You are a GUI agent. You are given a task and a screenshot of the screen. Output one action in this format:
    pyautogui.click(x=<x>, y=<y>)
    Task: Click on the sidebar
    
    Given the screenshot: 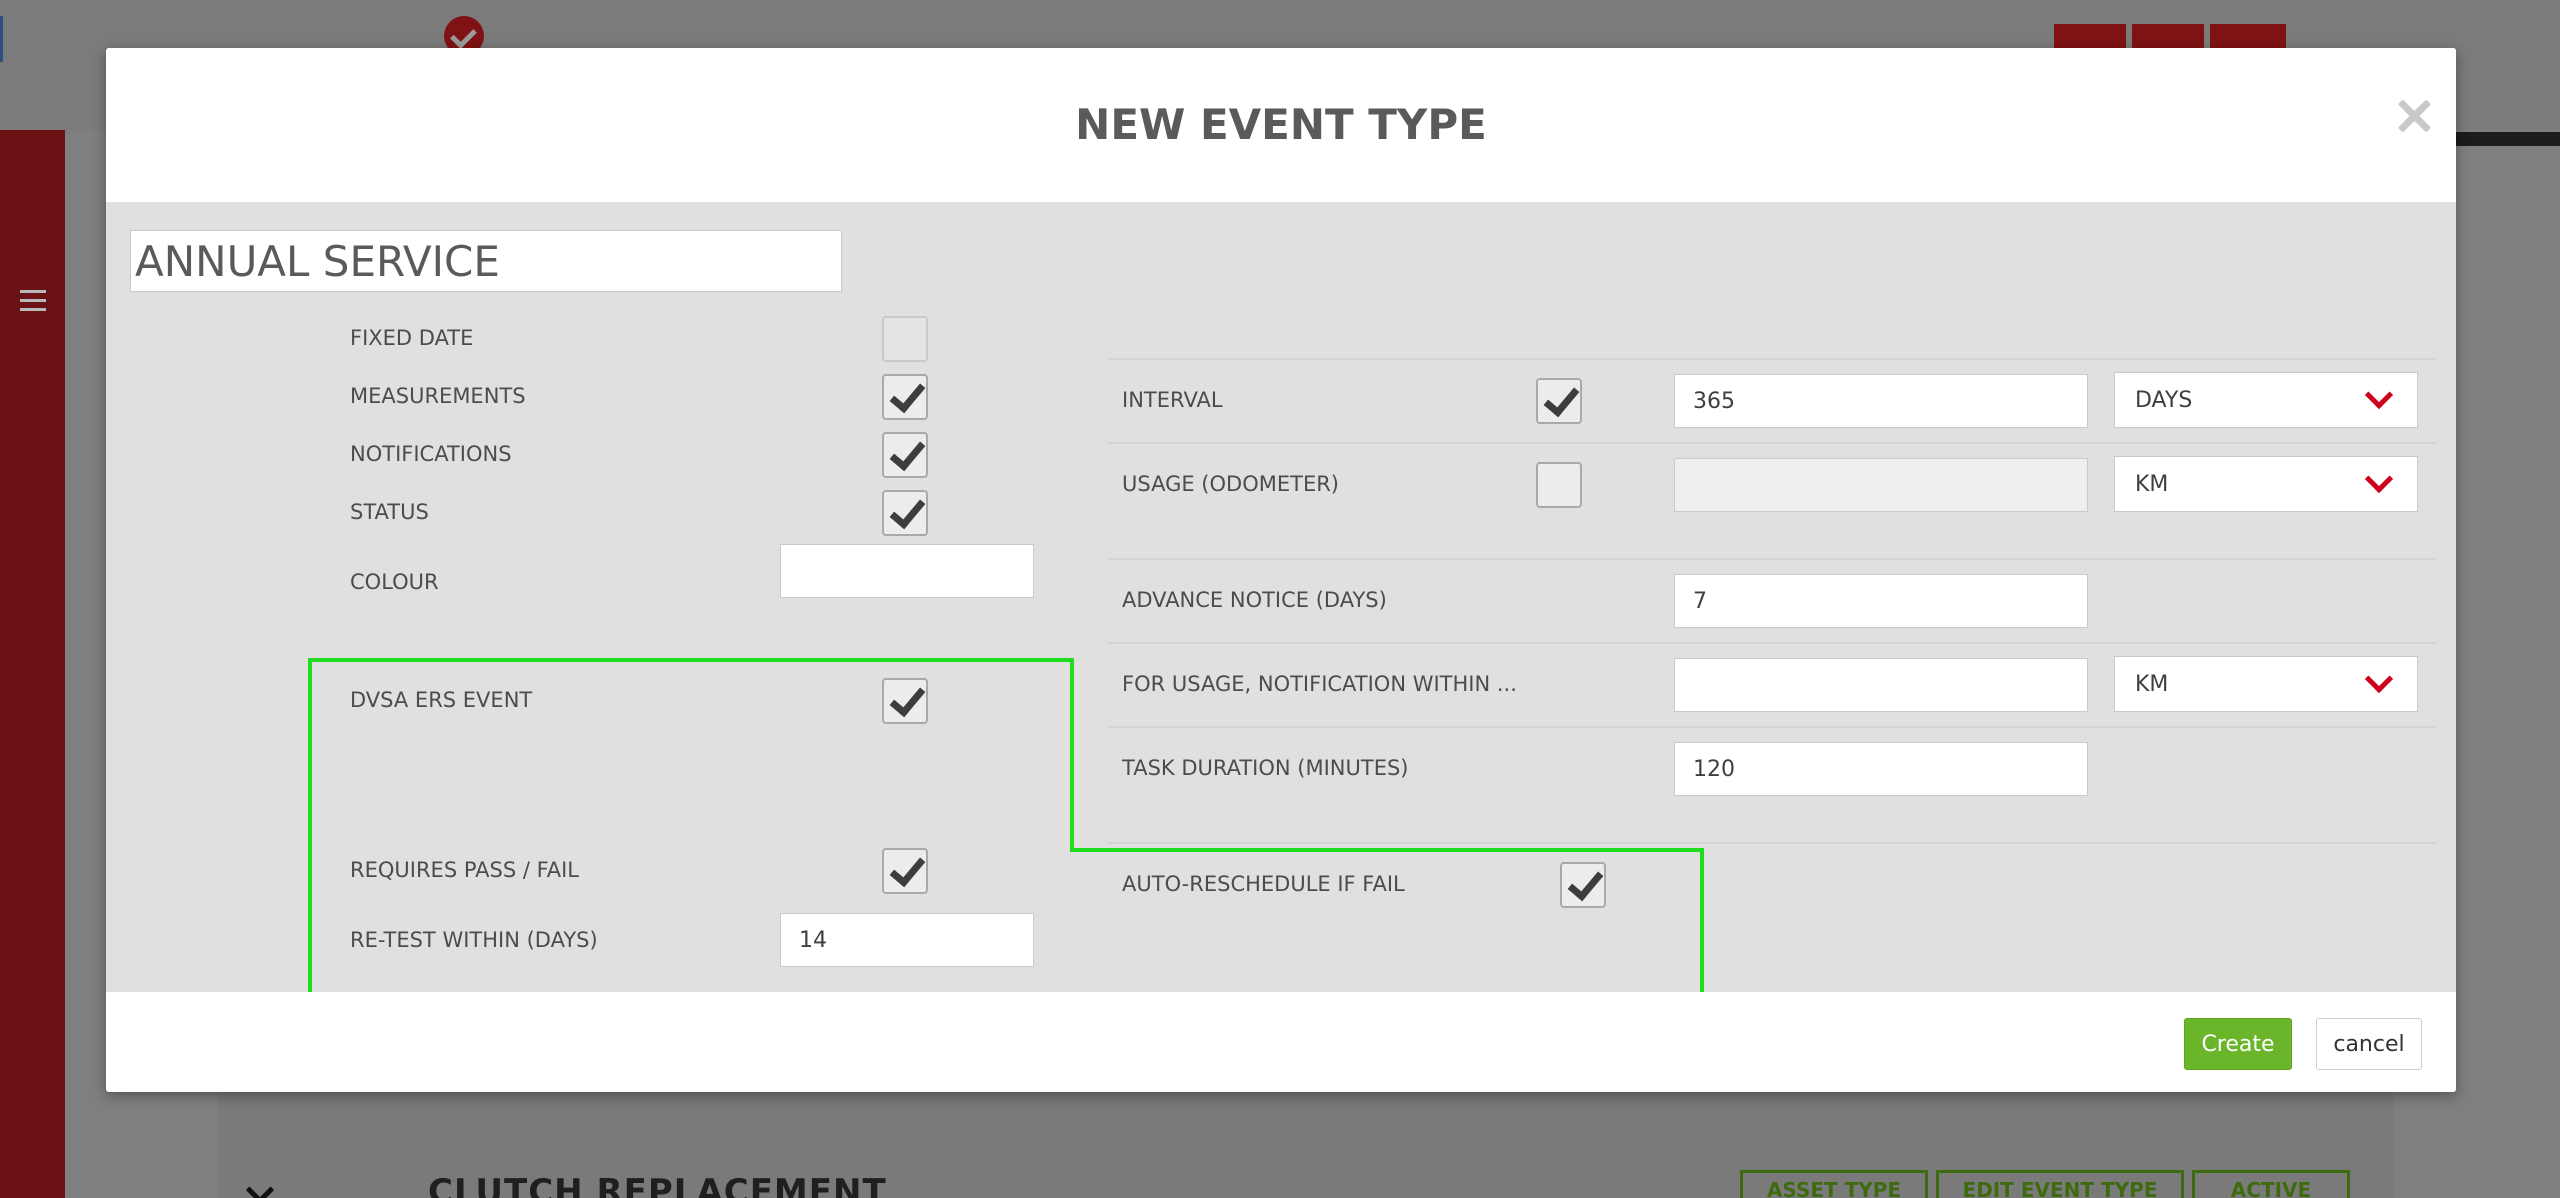 What is the action you would take?
    pyautogui.click(x=32, y=664)
    